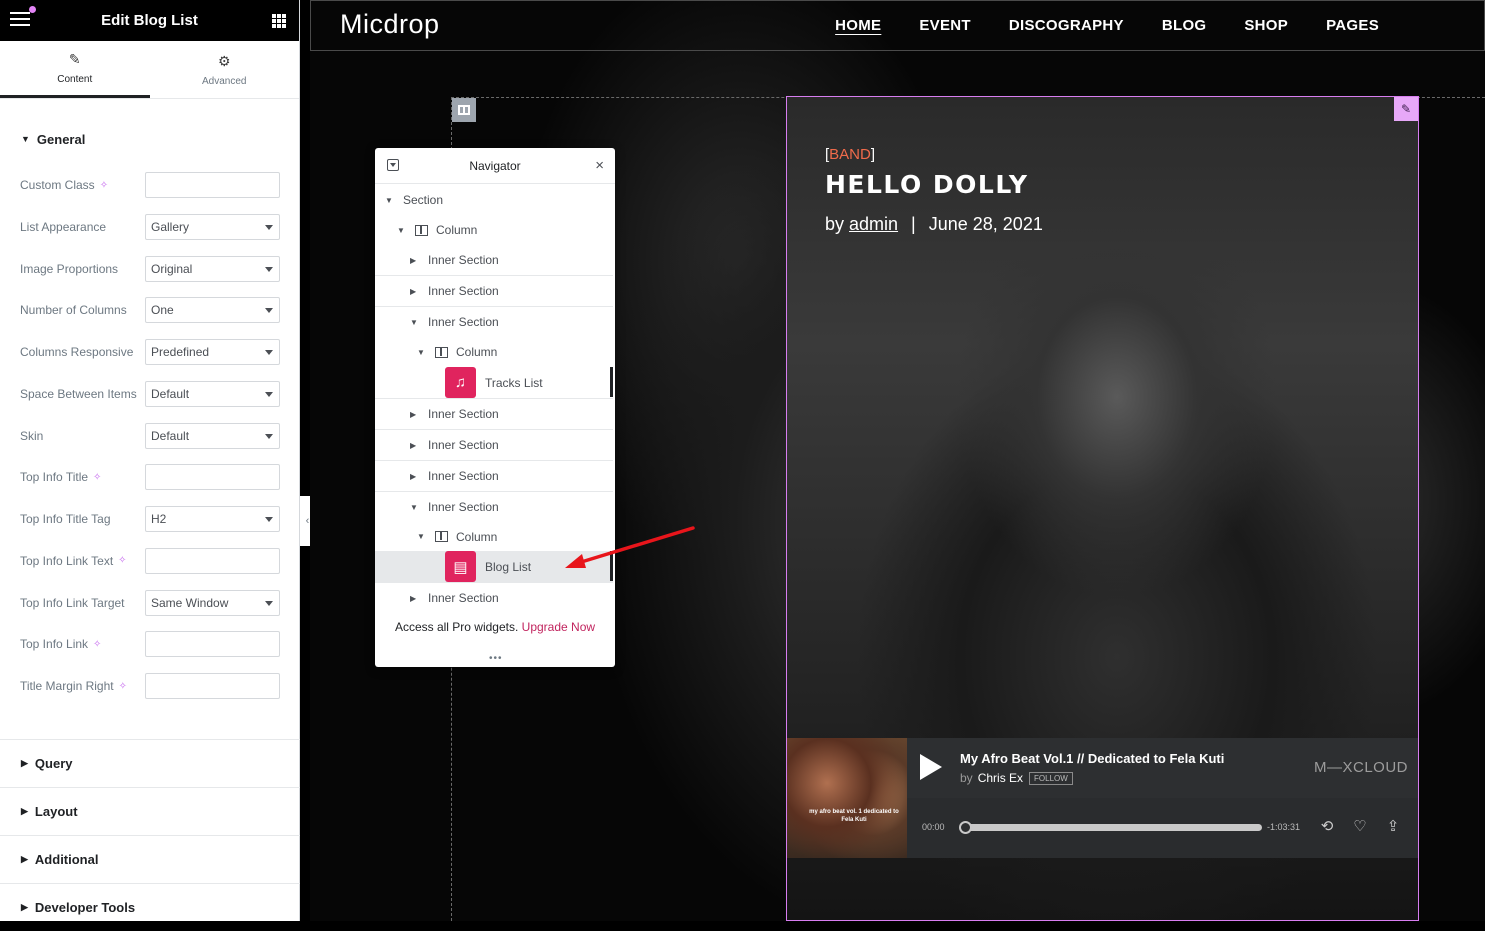  I want to click on tab-advanced: ⚙ Advanced, so click(225, 69).